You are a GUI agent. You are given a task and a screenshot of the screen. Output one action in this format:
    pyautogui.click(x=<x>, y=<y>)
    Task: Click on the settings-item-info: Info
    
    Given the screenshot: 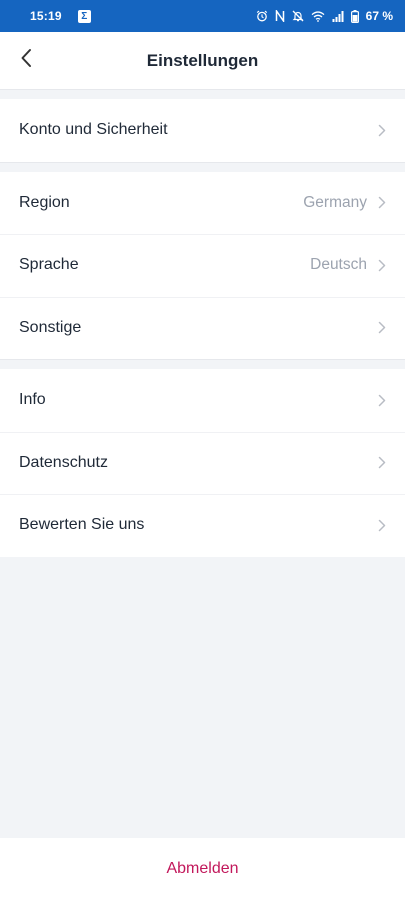 What is the action you would take?
    pyautogui.click(x=202, y=400)
    